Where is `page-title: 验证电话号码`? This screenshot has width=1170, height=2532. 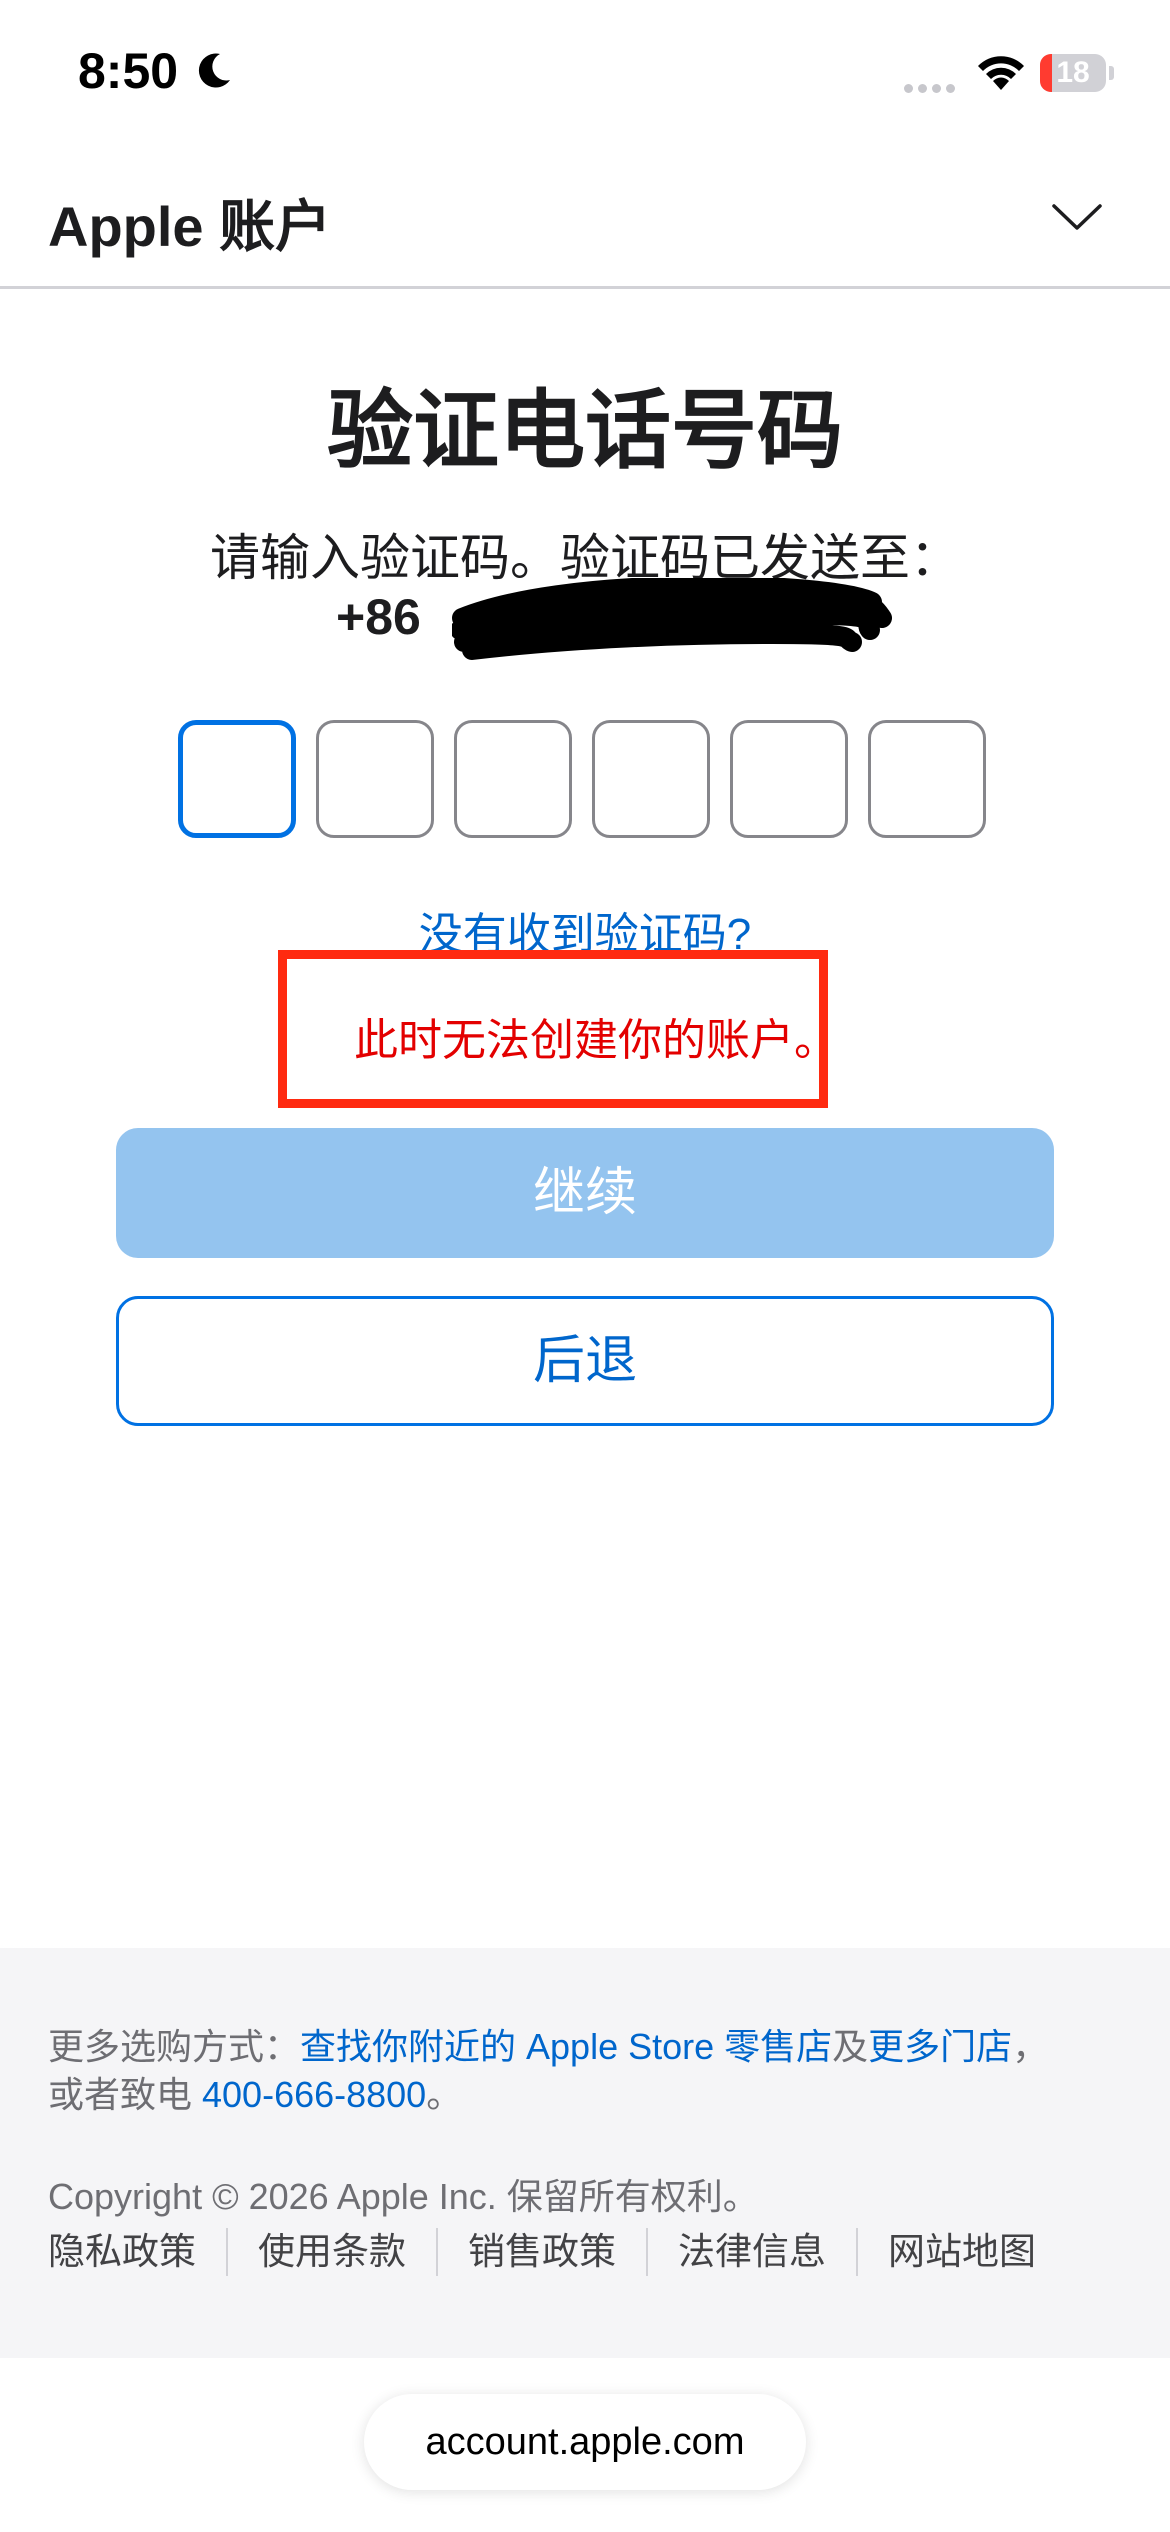
page-title: 验证电话号码 is located at coordinates (585, 431).